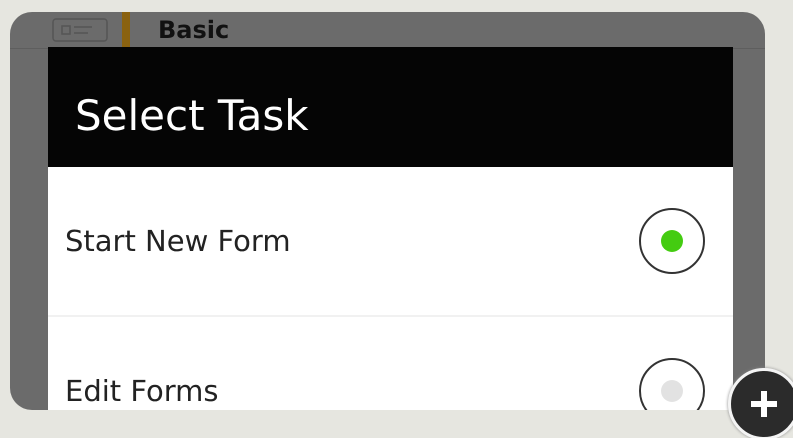 The width and height of the screenshot is (793, 438). Describe the element at coordinates (142, 391) in the screenshot. I see `option-label: Edit Forms` at that location.